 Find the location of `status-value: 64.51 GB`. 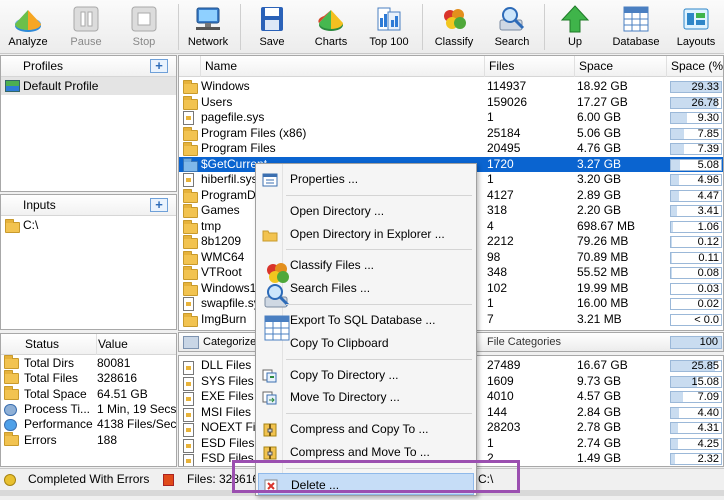

status-value: 64.51 GB is located at coordinates (122, 393).